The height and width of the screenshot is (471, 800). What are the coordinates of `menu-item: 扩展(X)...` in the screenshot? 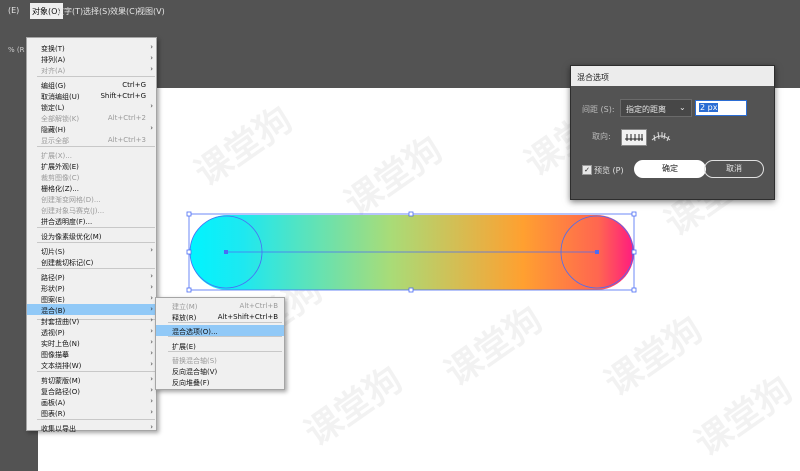 It's located at (91, 154).